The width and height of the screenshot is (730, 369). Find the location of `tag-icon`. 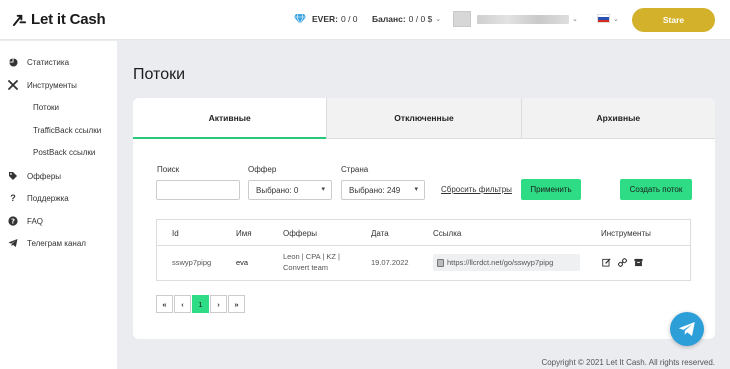

tag-icon is located at coordinates (13, 176).